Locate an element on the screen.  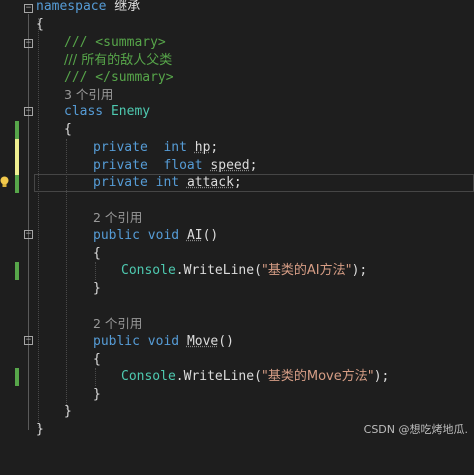
code-line: private int attack; is located at coordinates (237, 183).